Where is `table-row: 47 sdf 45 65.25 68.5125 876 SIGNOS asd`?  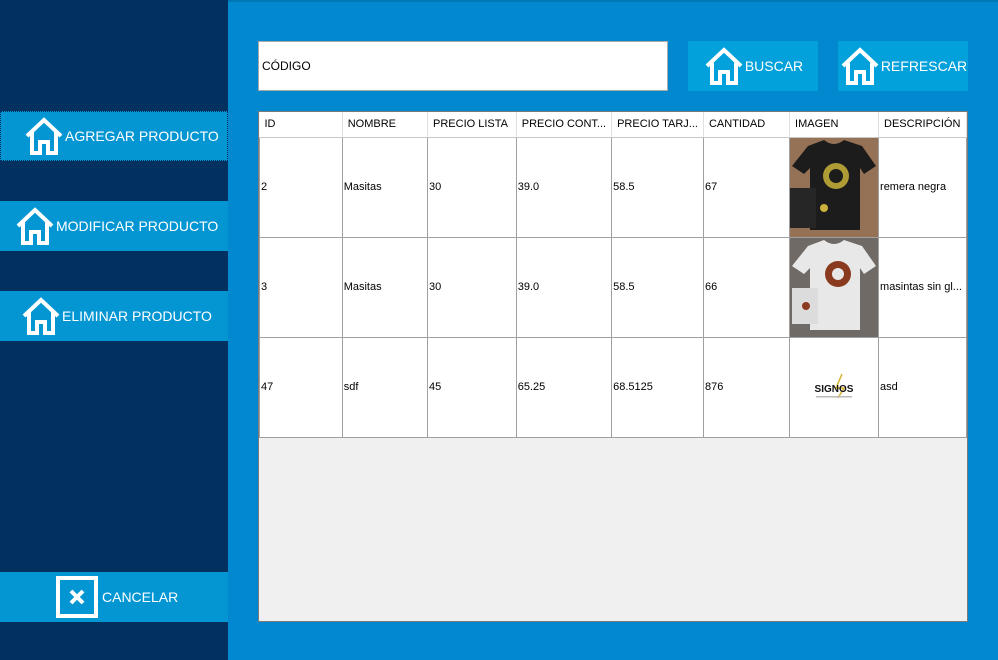 table-row: 47 sdf 45 65.25 68.5125 876 SIGNOS asd is located at coordinates (613, 387).